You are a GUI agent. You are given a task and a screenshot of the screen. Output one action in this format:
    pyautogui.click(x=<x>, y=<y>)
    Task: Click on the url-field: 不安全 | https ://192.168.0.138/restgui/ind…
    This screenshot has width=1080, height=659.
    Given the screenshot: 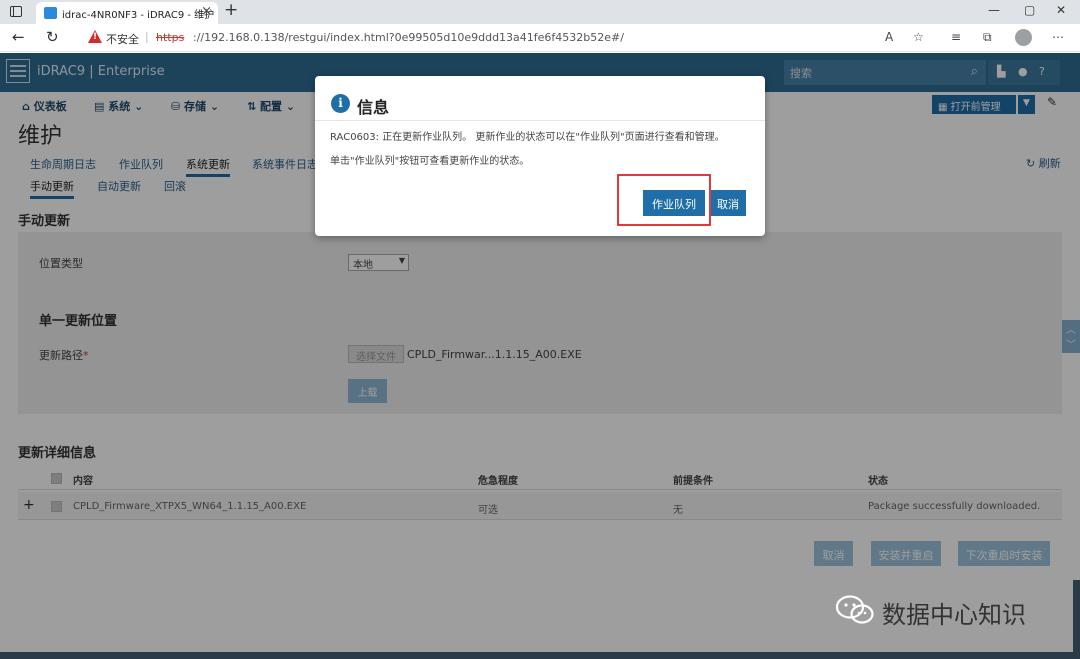 What is the action you would take?
    pyautogui.click(x=491, y=38)
    